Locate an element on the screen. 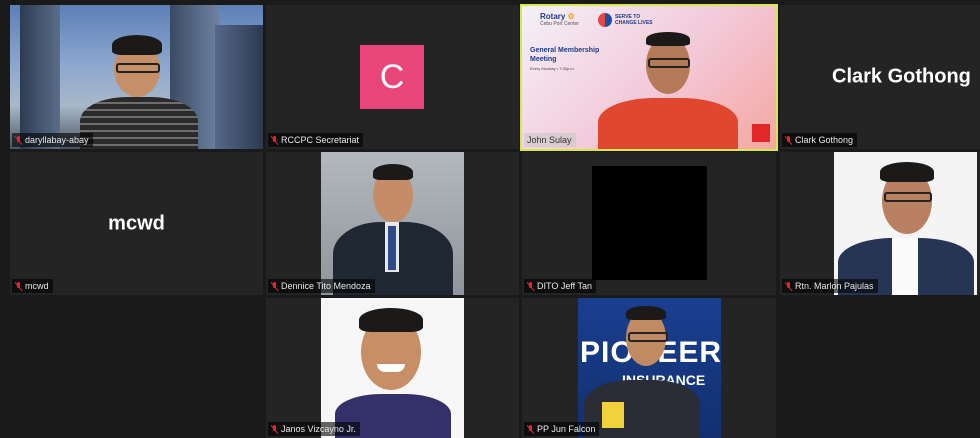  participant-name: John Sulay is located at coordinates (549, 140).